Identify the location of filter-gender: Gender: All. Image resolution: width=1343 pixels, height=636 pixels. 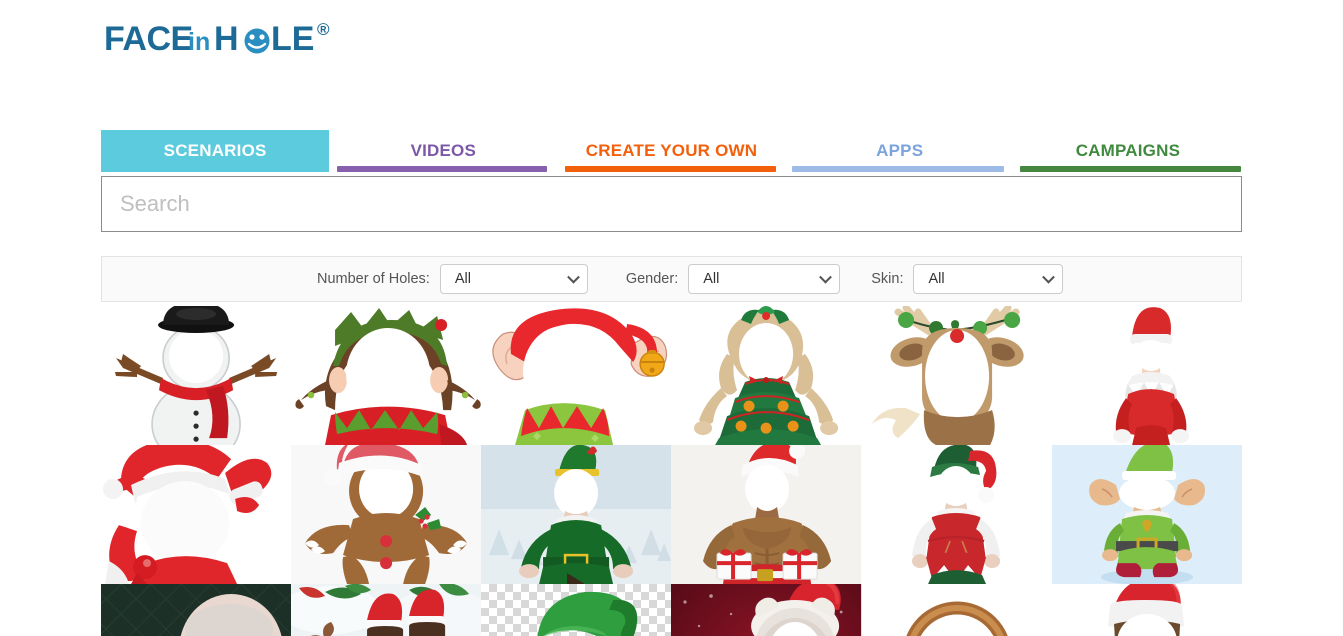
(733, 279).